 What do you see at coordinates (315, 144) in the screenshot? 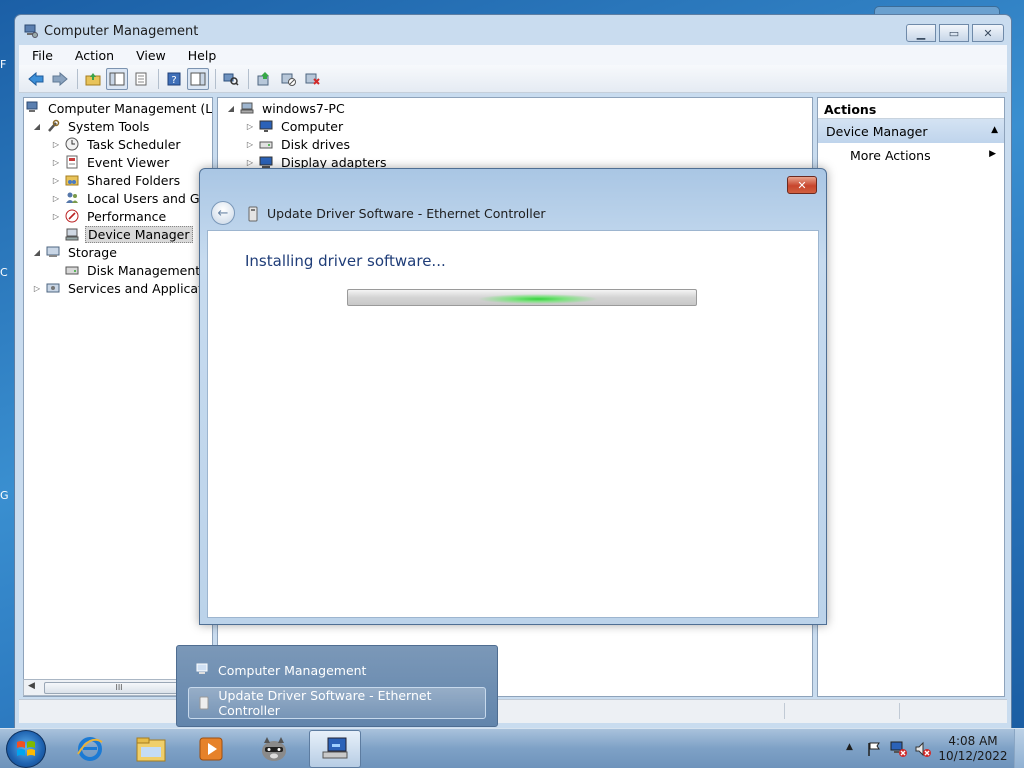
I see `device-label: Disk drives` at bounding box center [315, 144].